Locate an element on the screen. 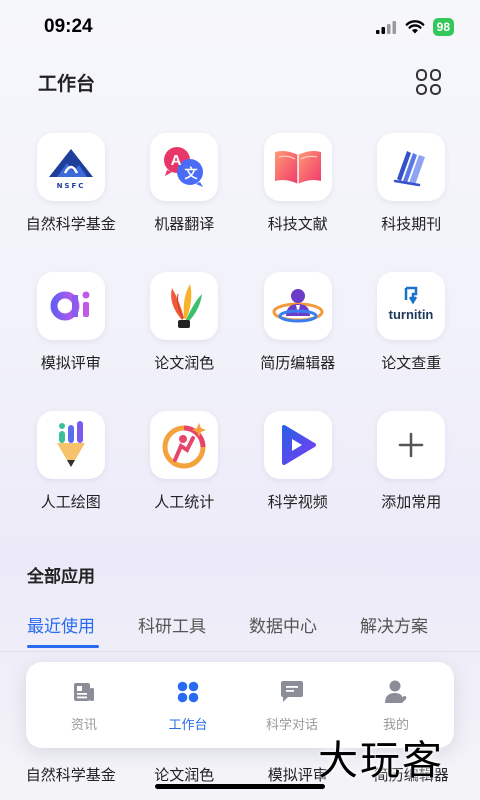  nsfc-logo-icon: NSFC is located at coordinates (70, 169).